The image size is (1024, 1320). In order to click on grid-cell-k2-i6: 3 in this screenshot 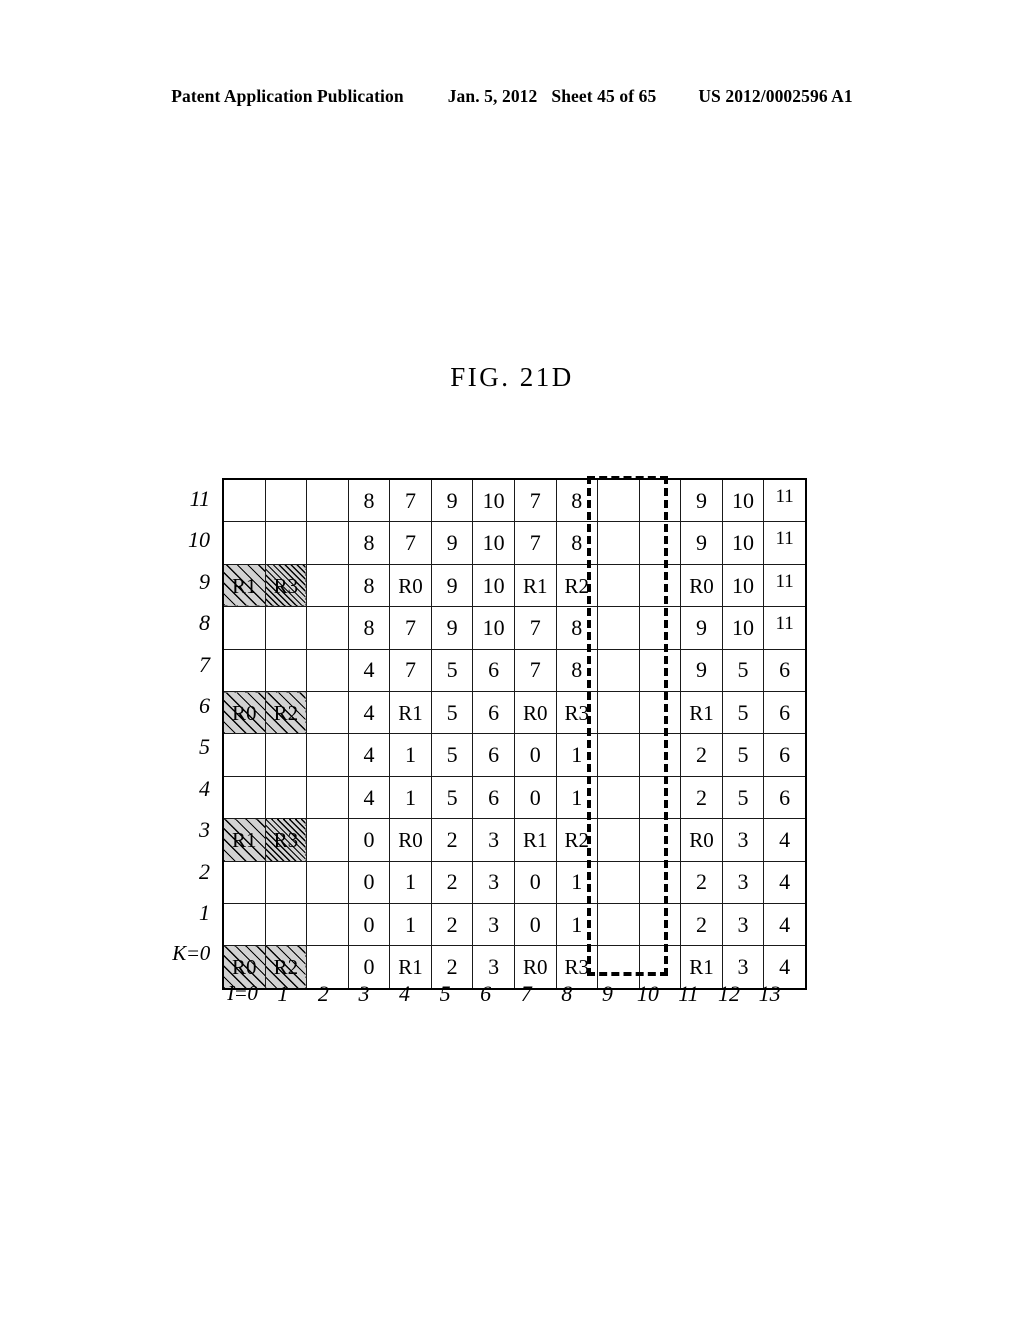, I will do `click(493, 882)`.